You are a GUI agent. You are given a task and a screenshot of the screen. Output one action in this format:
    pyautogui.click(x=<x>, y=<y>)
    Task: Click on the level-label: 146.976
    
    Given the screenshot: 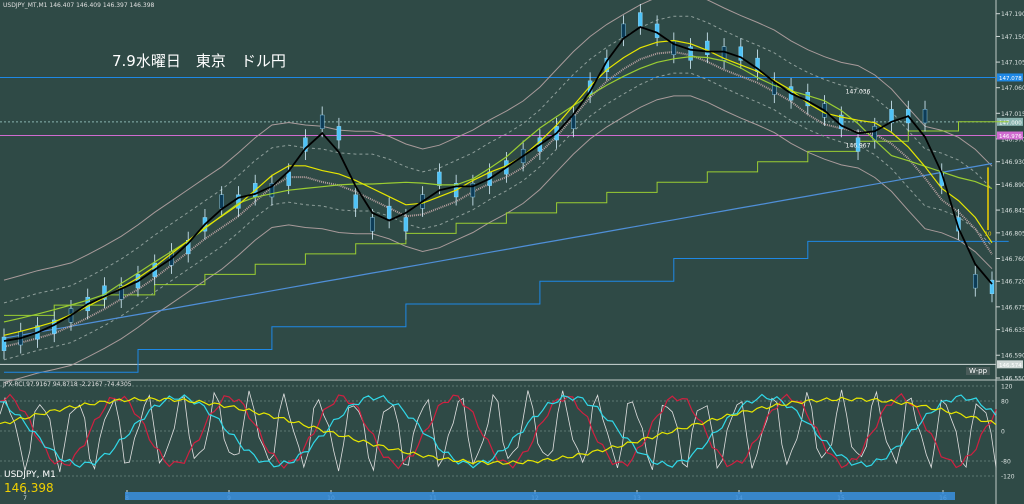 What is the action you would take?
    pyautogui.click(x=1010, y=137)
    